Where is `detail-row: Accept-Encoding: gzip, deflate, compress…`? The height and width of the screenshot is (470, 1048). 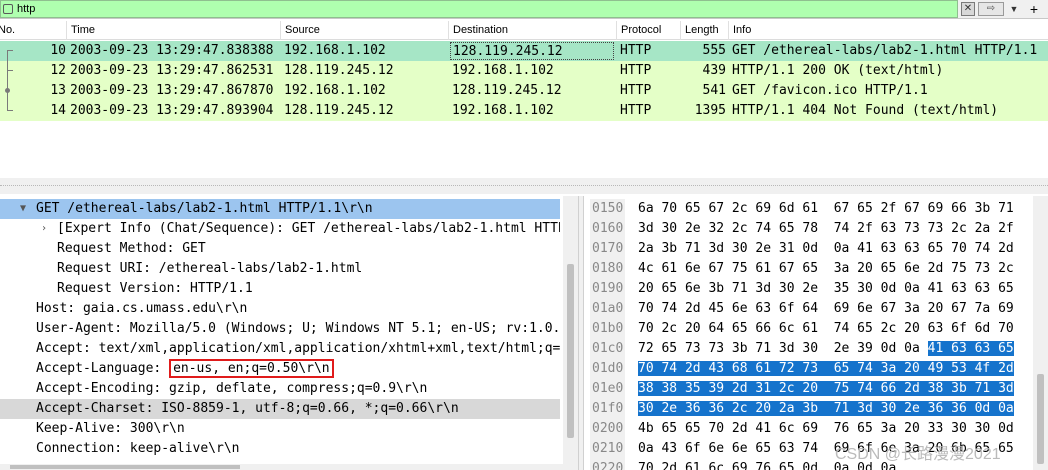 detail-row: Accept-Encoding: gzip, deflate, compress… is located at coordinates (280, 389).